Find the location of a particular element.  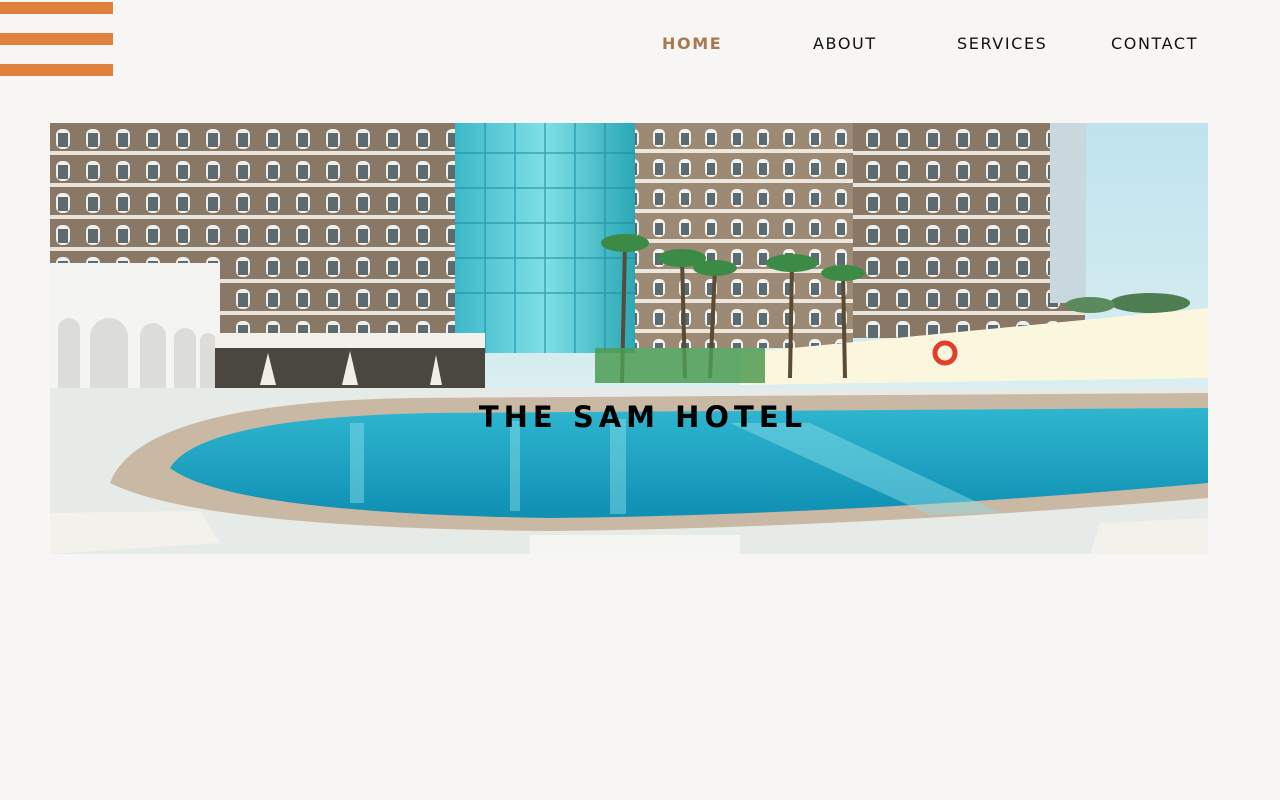

menu-bar-top is located at coordinates (56, 8).